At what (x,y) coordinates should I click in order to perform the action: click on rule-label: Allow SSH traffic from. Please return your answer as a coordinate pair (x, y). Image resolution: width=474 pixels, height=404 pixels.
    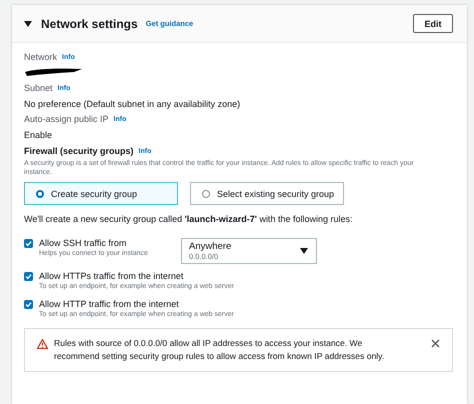
    Looking at the image, I should click on (83, 243).